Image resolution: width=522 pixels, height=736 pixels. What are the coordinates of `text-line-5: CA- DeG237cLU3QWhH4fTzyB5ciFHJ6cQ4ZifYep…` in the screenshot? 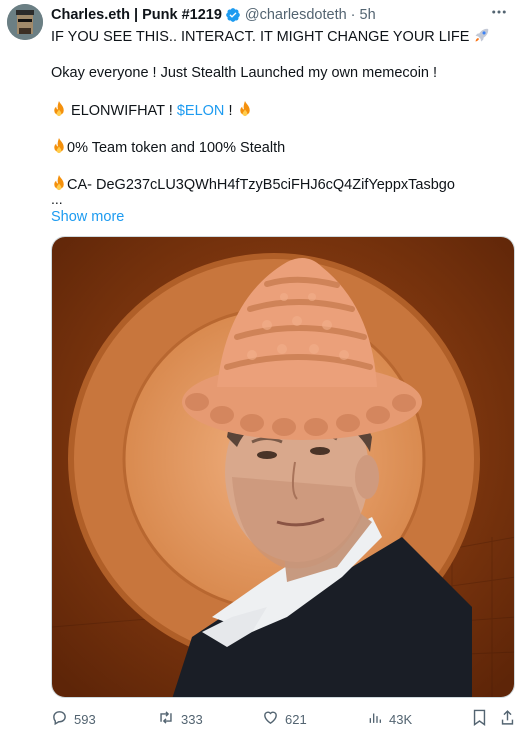 It's located at (281, 184).